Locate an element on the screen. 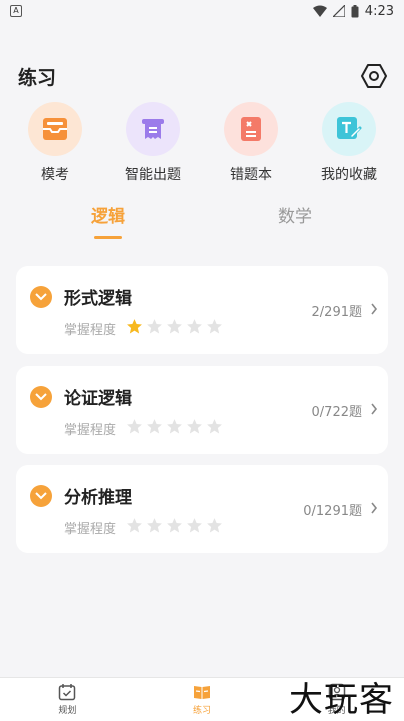 This screenshot has height=721, width=404. nav-label: 规划 is located at coordinates (67, 711).